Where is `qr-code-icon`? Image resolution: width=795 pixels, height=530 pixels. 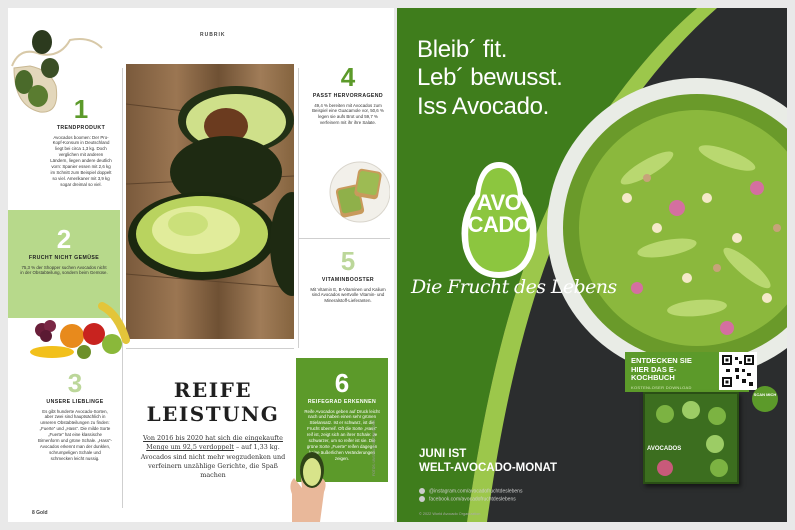
qr-code-icon is located at coordinates (738, 371).